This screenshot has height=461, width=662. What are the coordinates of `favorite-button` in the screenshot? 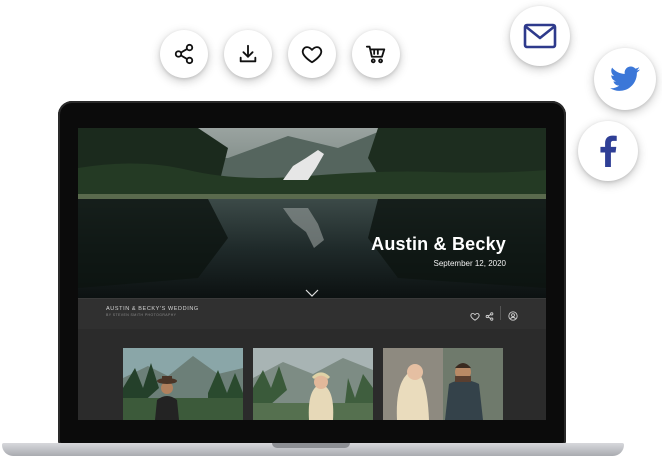 It's located at (312, 54).